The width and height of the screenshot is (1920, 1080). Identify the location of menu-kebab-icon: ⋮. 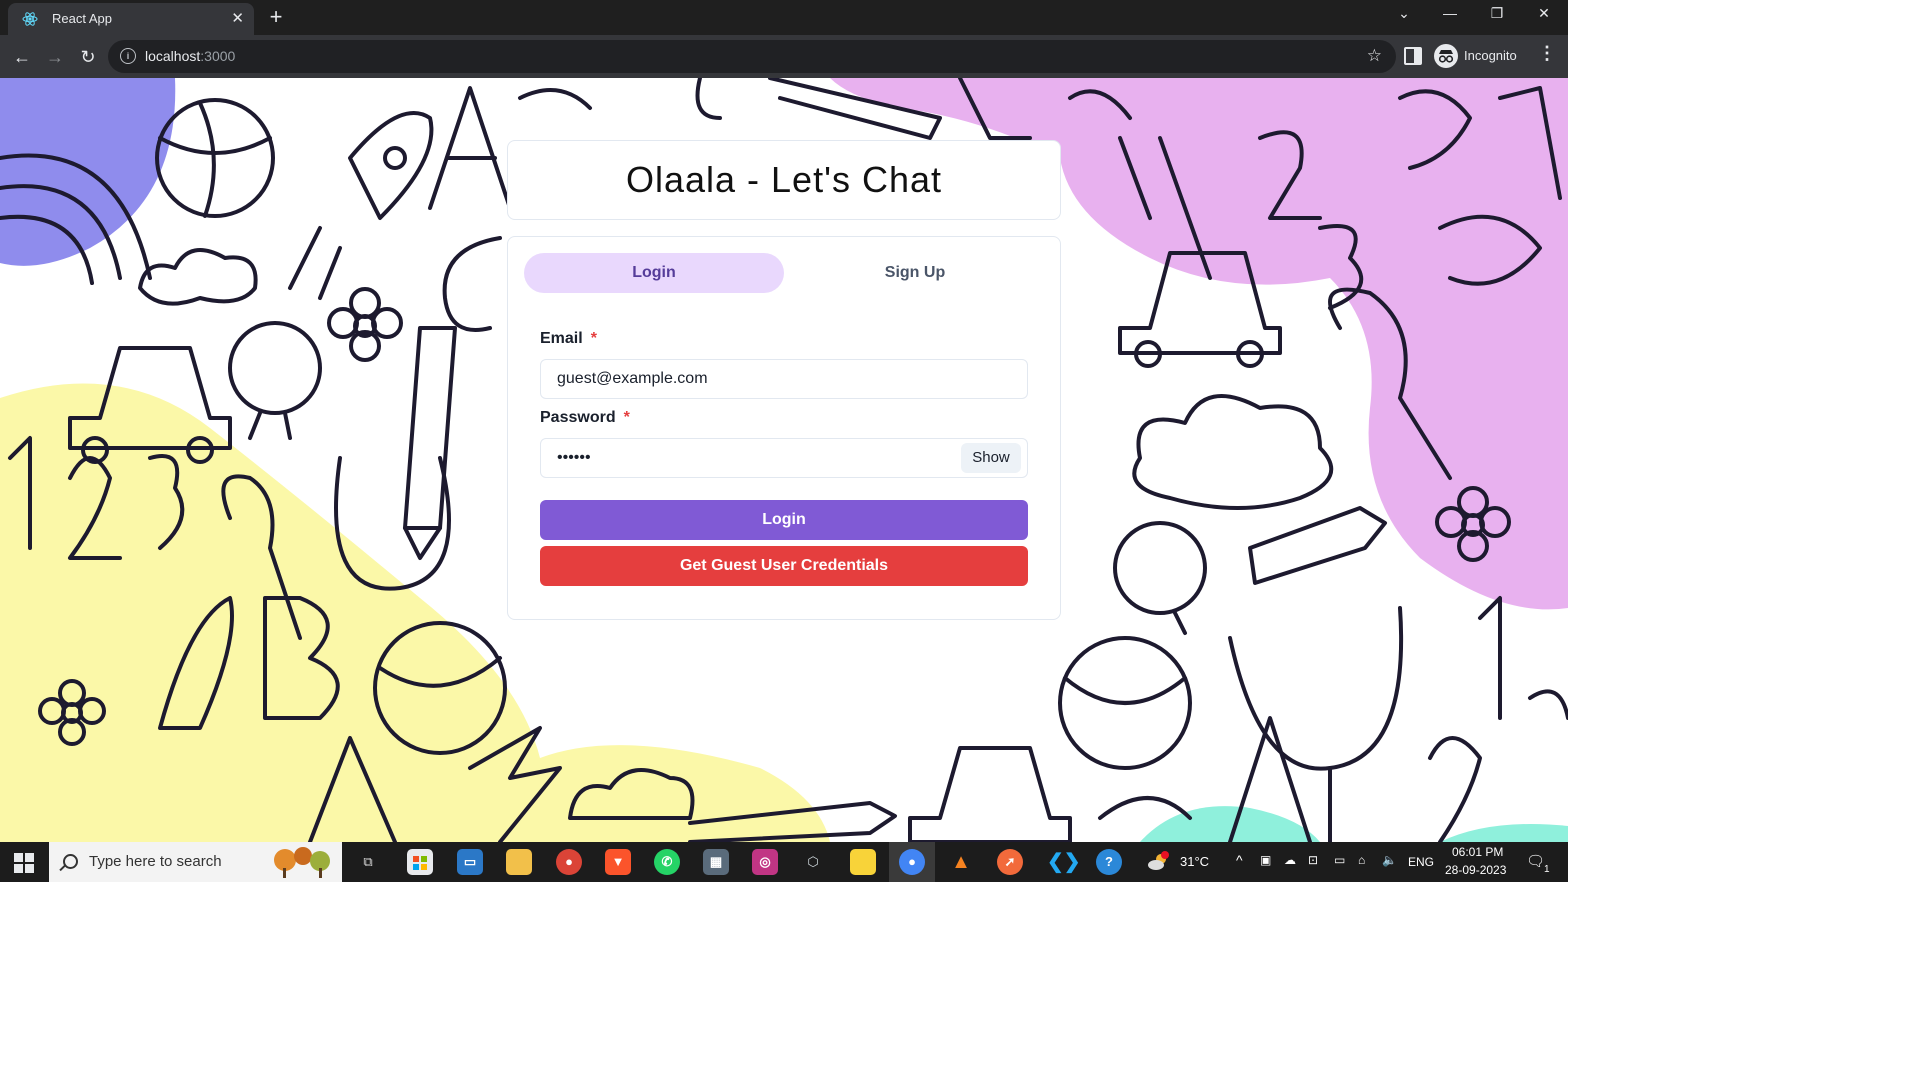
(1547, 53).